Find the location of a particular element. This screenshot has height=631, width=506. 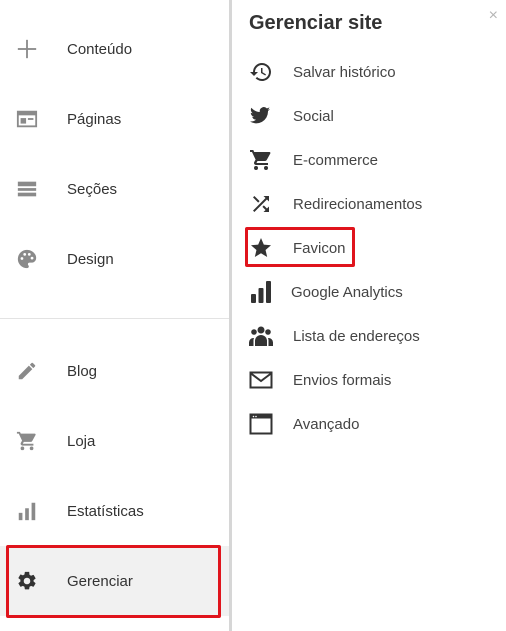

sidebar-item-manage: Gerenciar is located at coordinates (114, 581).